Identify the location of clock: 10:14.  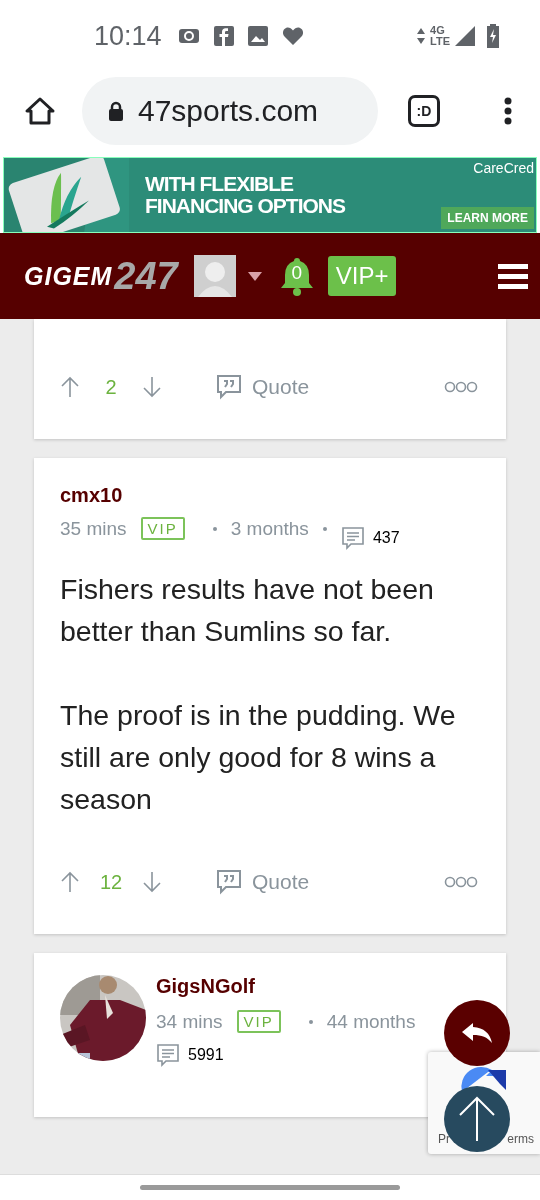
(128, 36).